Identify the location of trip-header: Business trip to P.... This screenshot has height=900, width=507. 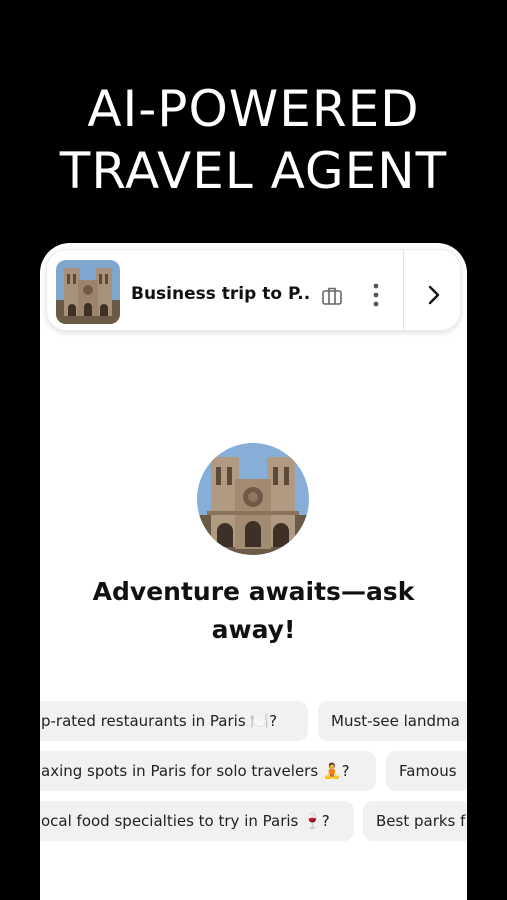
(253, 290).